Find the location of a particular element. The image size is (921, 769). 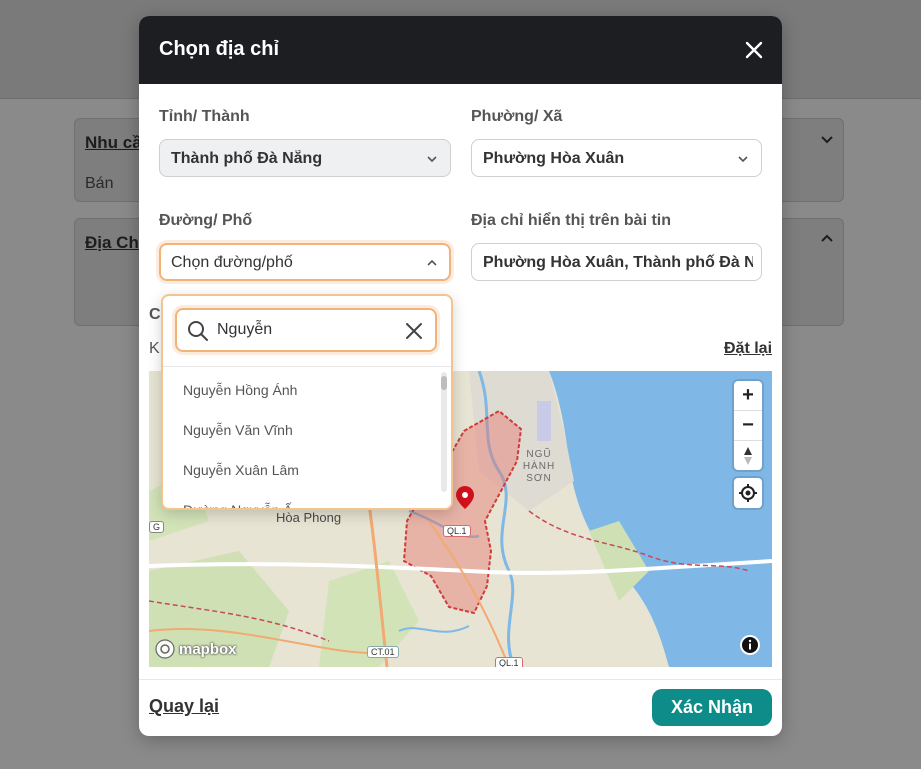

dropdown-scrollbar is located at coordinates (444, 432).